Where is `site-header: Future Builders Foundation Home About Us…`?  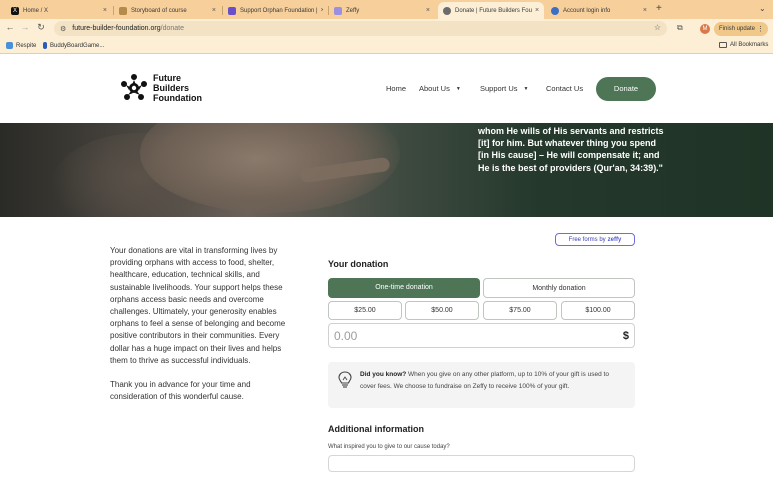 site-header: Future Builders Foundation Home About Us… is located at coordinates (386, 89).